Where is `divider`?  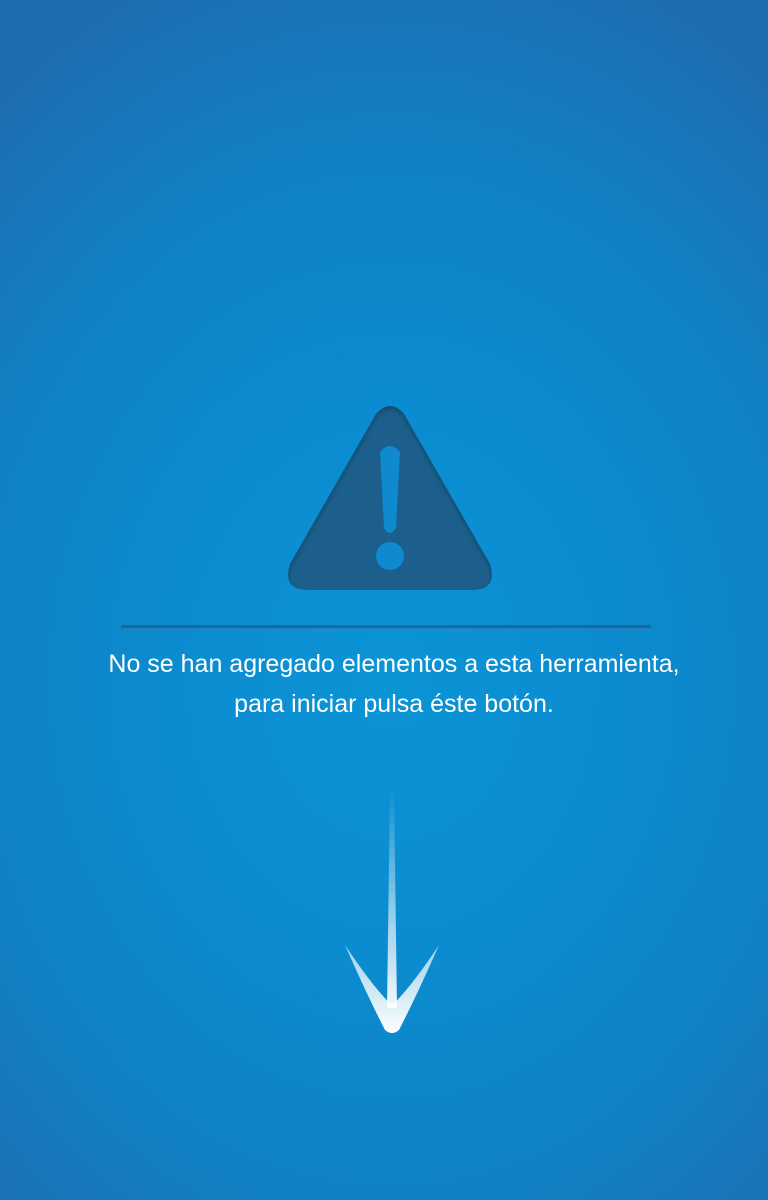
divider is located at coordinates (386, 627).